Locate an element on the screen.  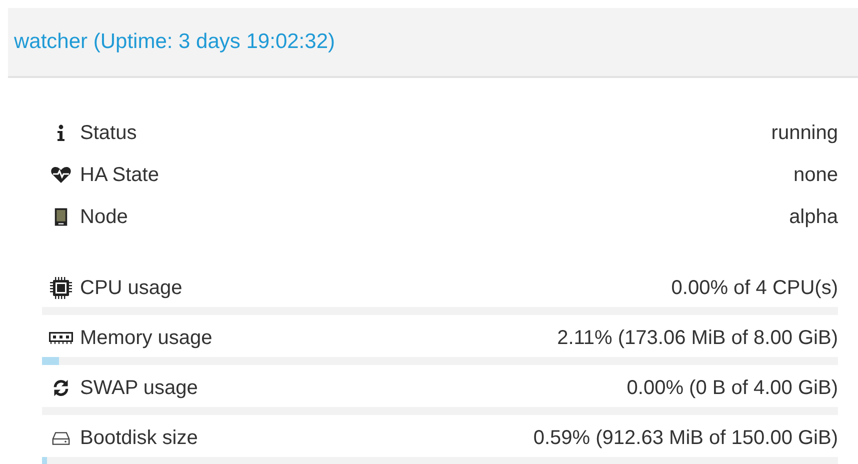
row-value: running is located at coordinates (804, 133).